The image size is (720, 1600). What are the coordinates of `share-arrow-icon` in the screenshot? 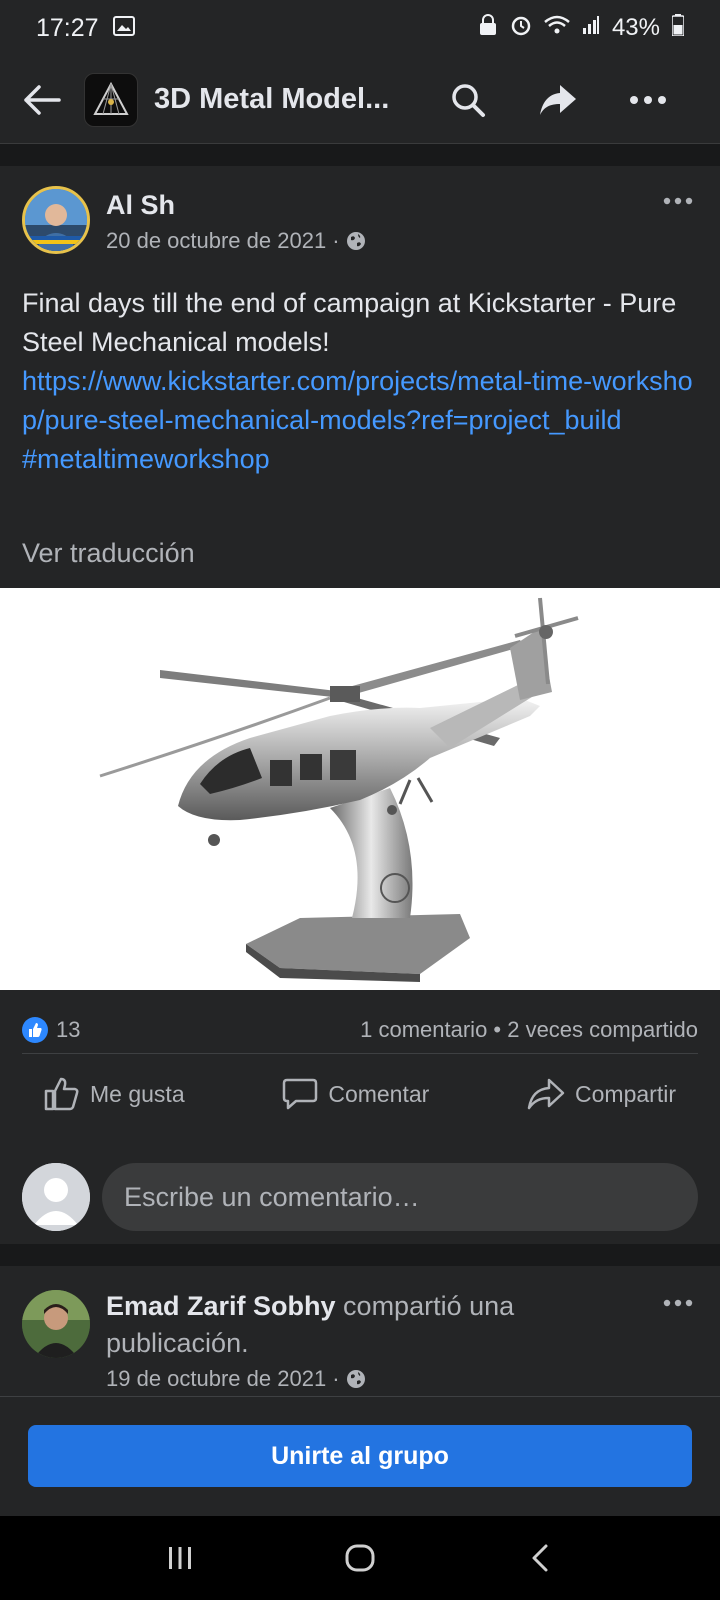 It's located at (558, 99).